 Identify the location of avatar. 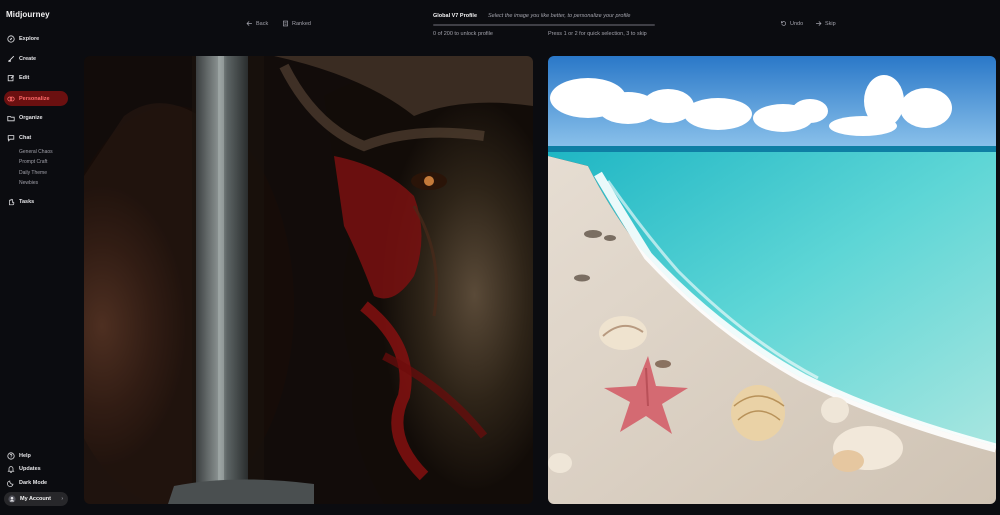
(12, 499).